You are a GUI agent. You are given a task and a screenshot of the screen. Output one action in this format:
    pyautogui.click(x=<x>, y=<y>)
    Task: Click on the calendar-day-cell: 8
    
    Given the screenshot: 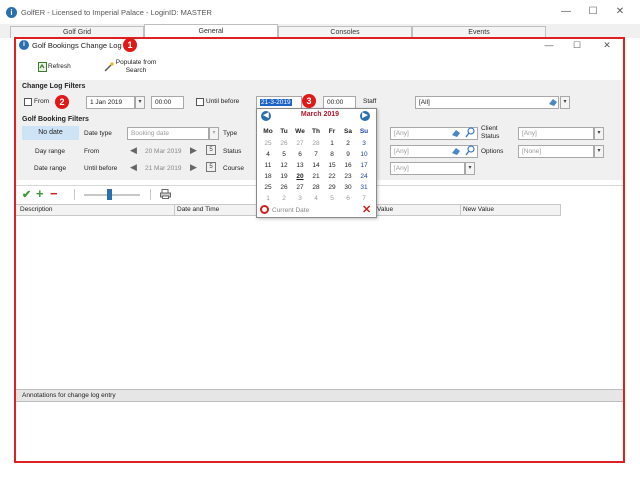 What is the action you would take?
    pyautogui.click(x=332, y=154)
    